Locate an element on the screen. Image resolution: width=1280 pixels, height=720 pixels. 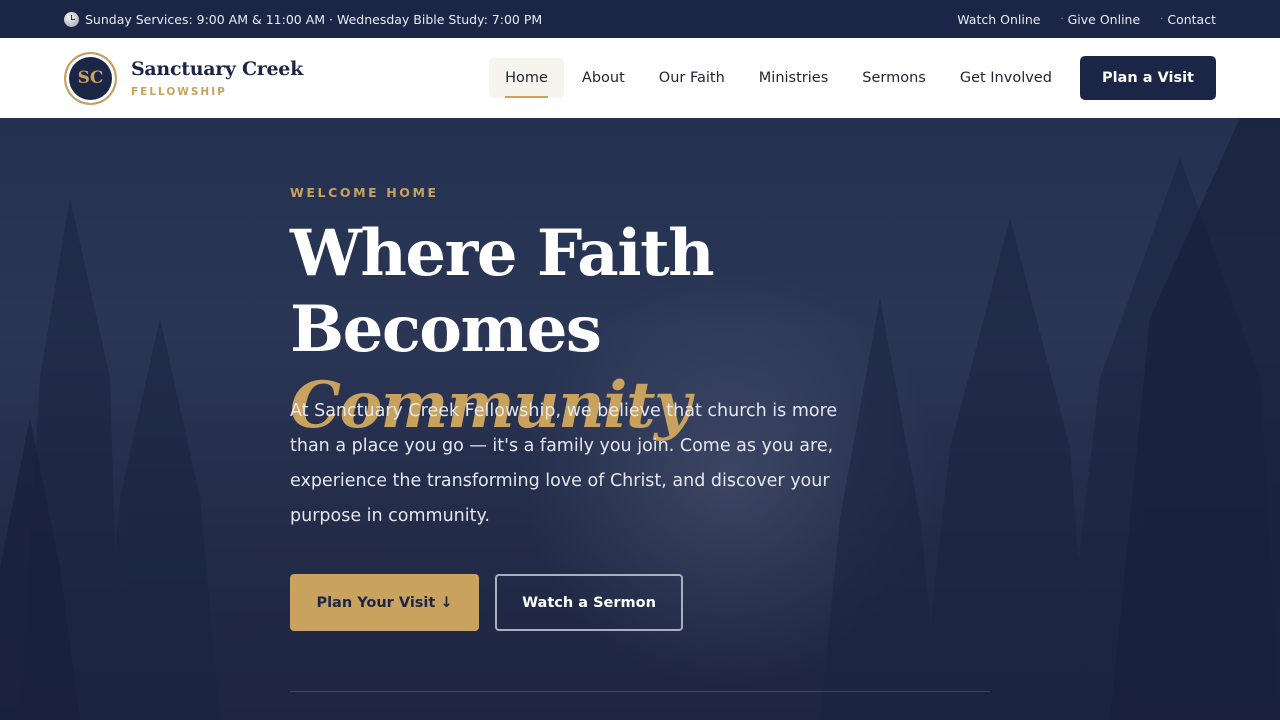
clock-icon is located at coordinates (71, 19).